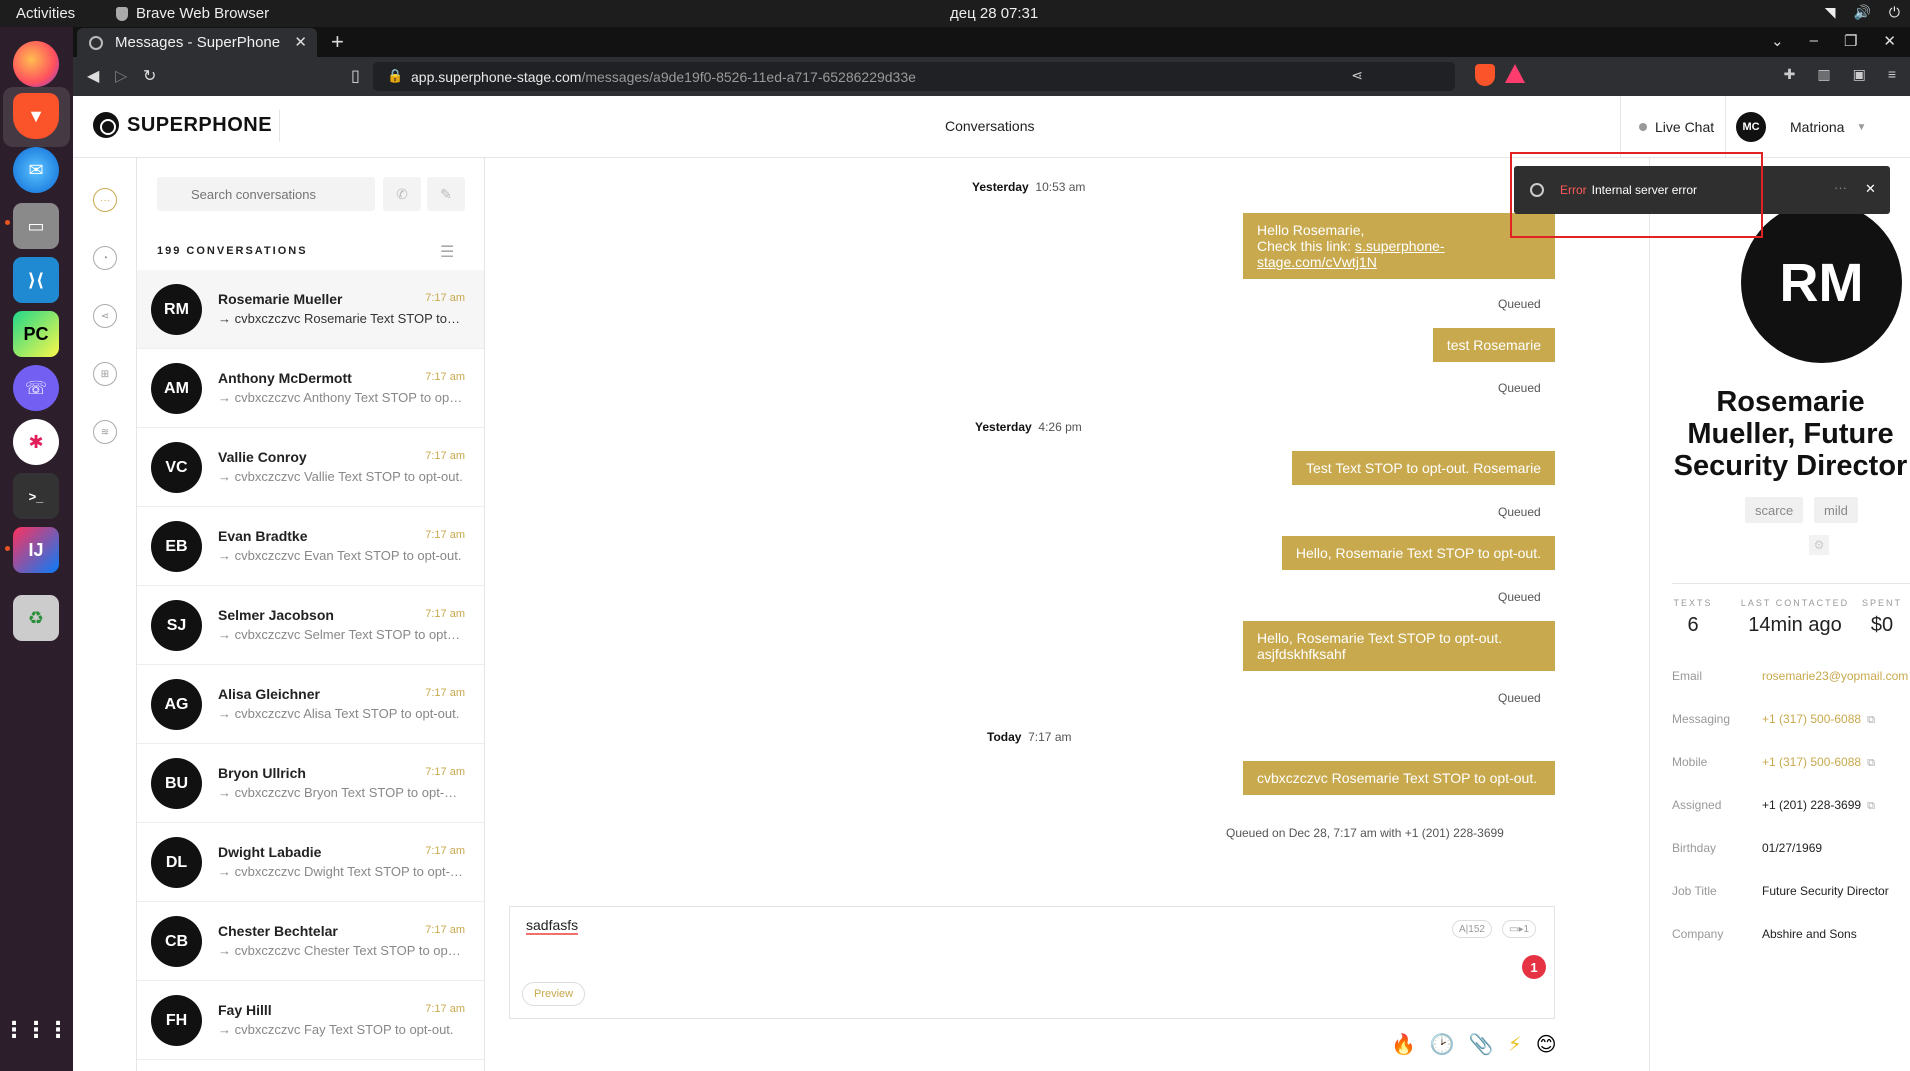 The width and height of the screenshot is (1910, 1071). What do you see at coordinates (105, 432) in the screenshot?
I see `superphone-nav-icon: ≋` at bounding box center [105, 432].